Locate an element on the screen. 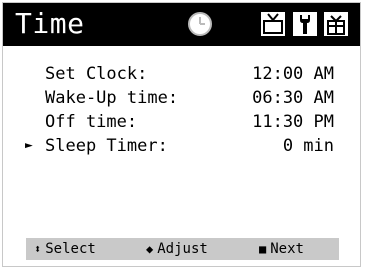 The height and width of the screenshot is (270, 375). setting-row-wake-up-time: Wake-Up time: 06:30 AM is located at coordinates (181, 98).